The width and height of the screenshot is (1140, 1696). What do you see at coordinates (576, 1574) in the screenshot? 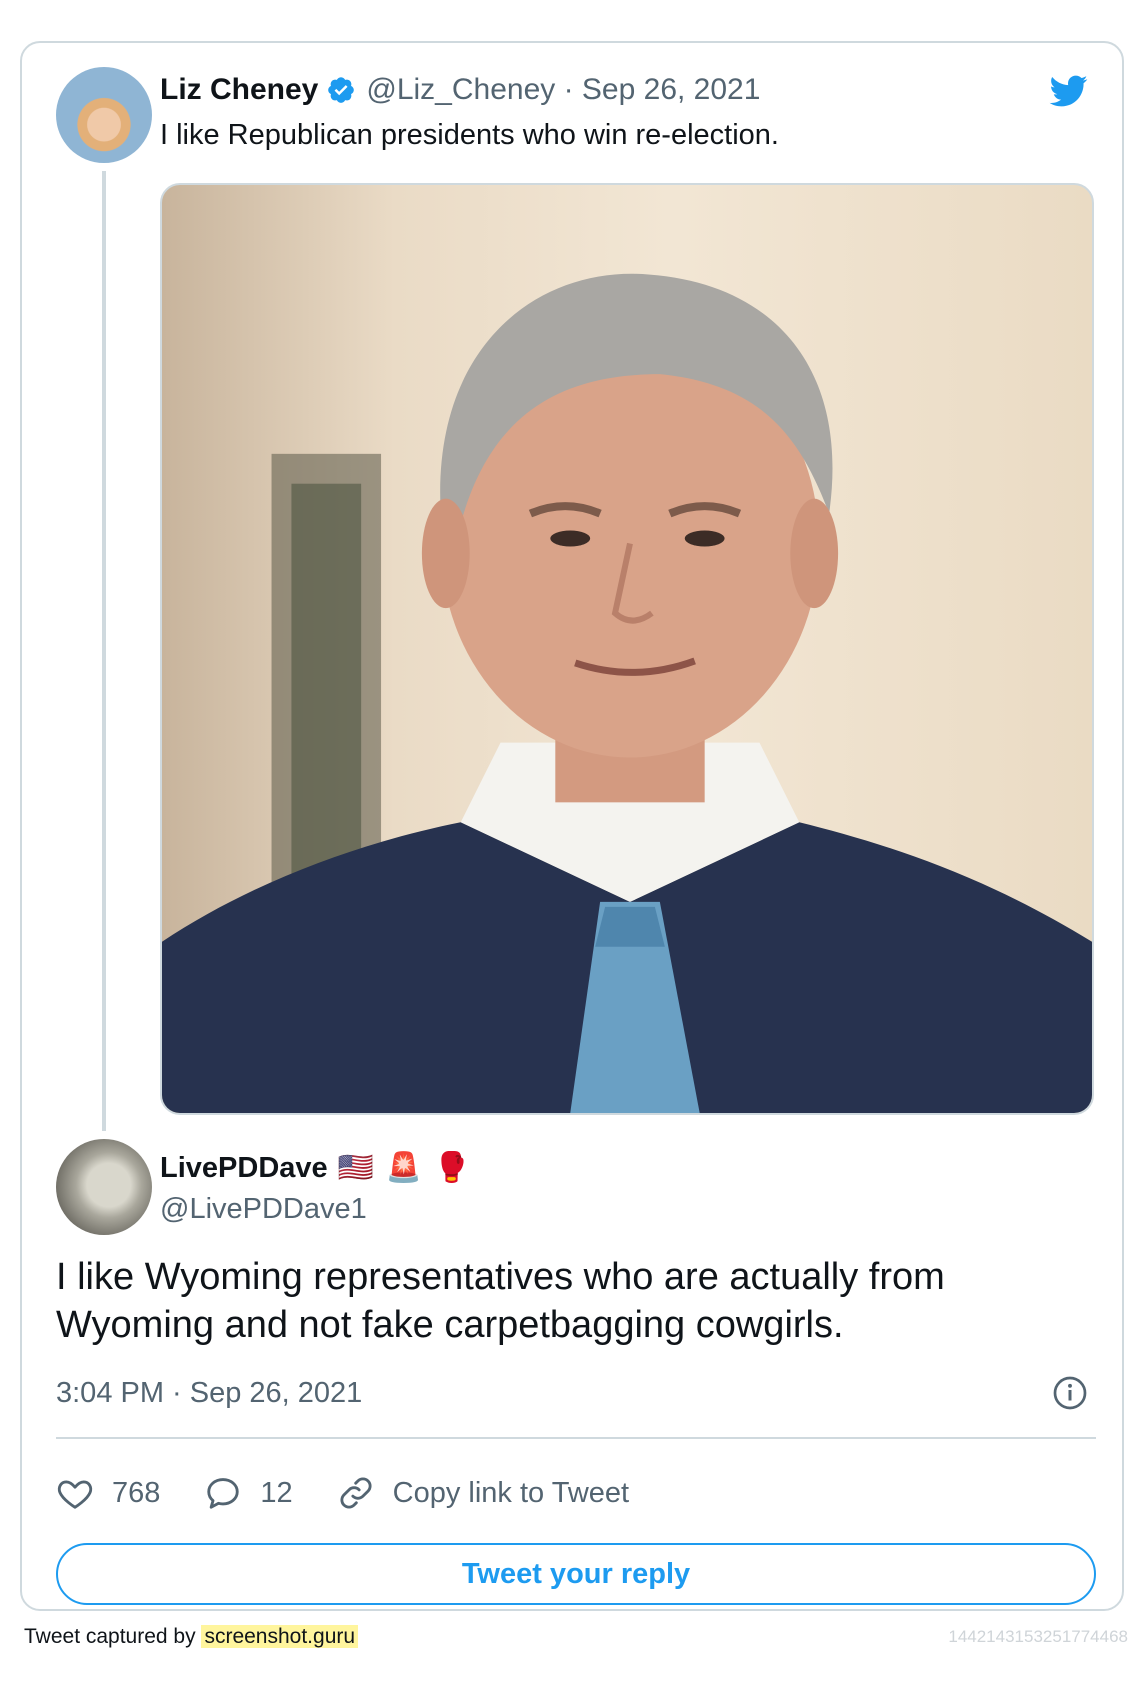
I see `tweet-your-reply-button: Tweet your reply` at bounding box center [576, 1574].